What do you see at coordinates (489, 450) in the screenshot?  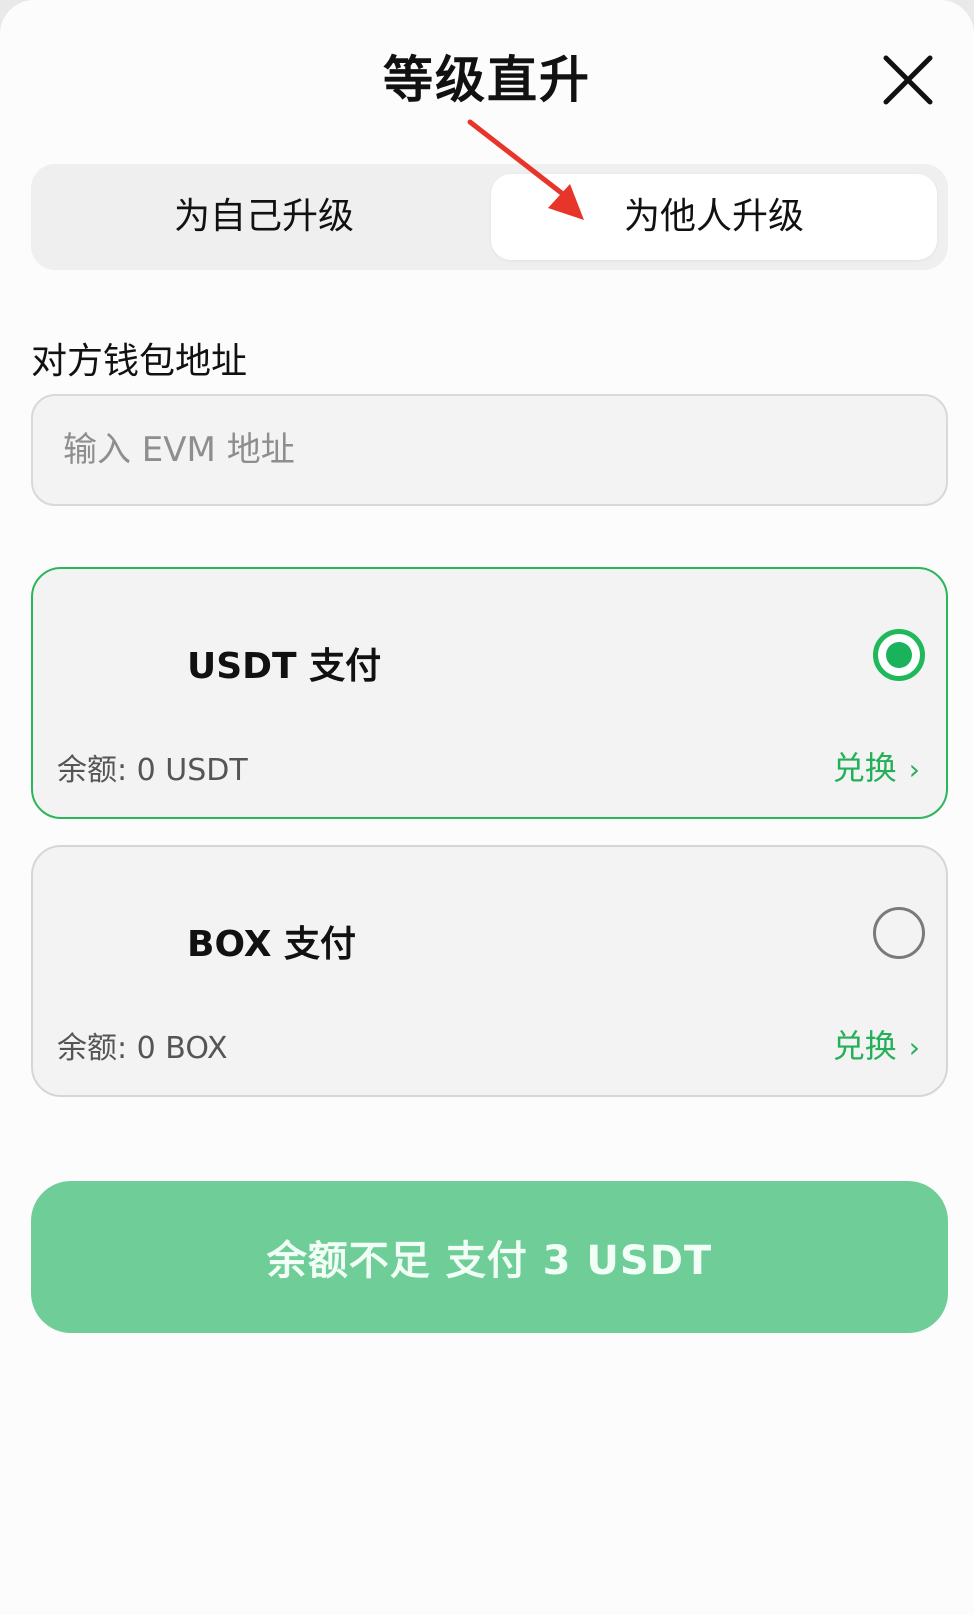 I see `wallet-address-input` at bounding box center [489, 450].